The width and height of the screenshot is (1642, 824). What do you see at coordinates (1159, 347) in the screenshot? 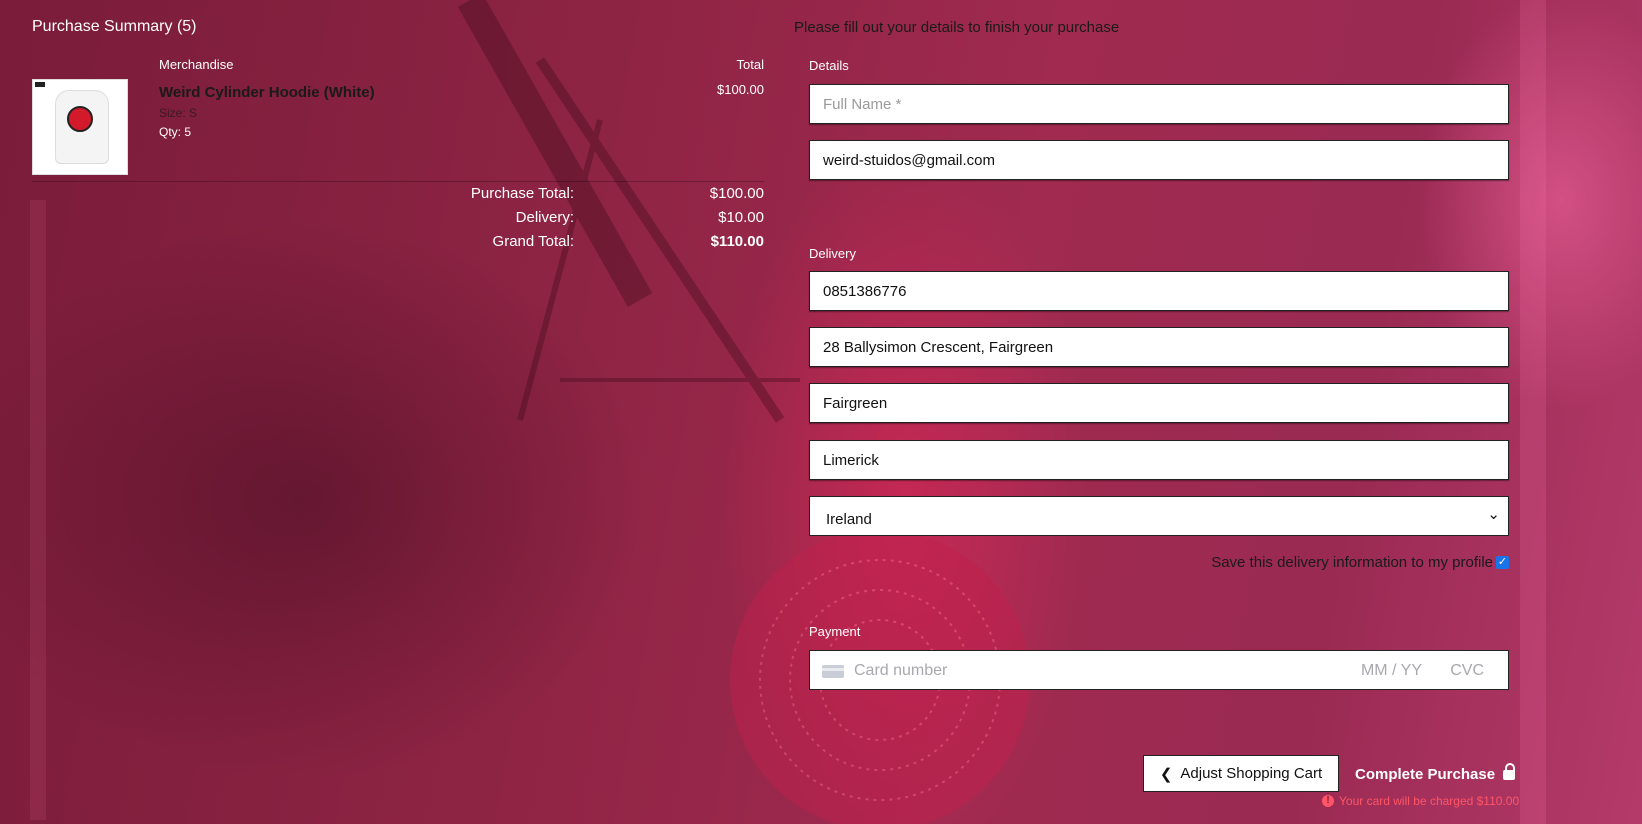
I see `street-address-input` at bounding box center [1159, 347].